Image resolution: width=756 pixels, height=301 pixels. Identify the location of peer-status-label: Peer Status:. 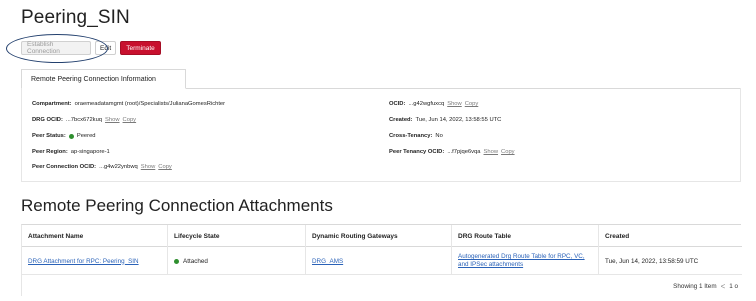
(49, 136).